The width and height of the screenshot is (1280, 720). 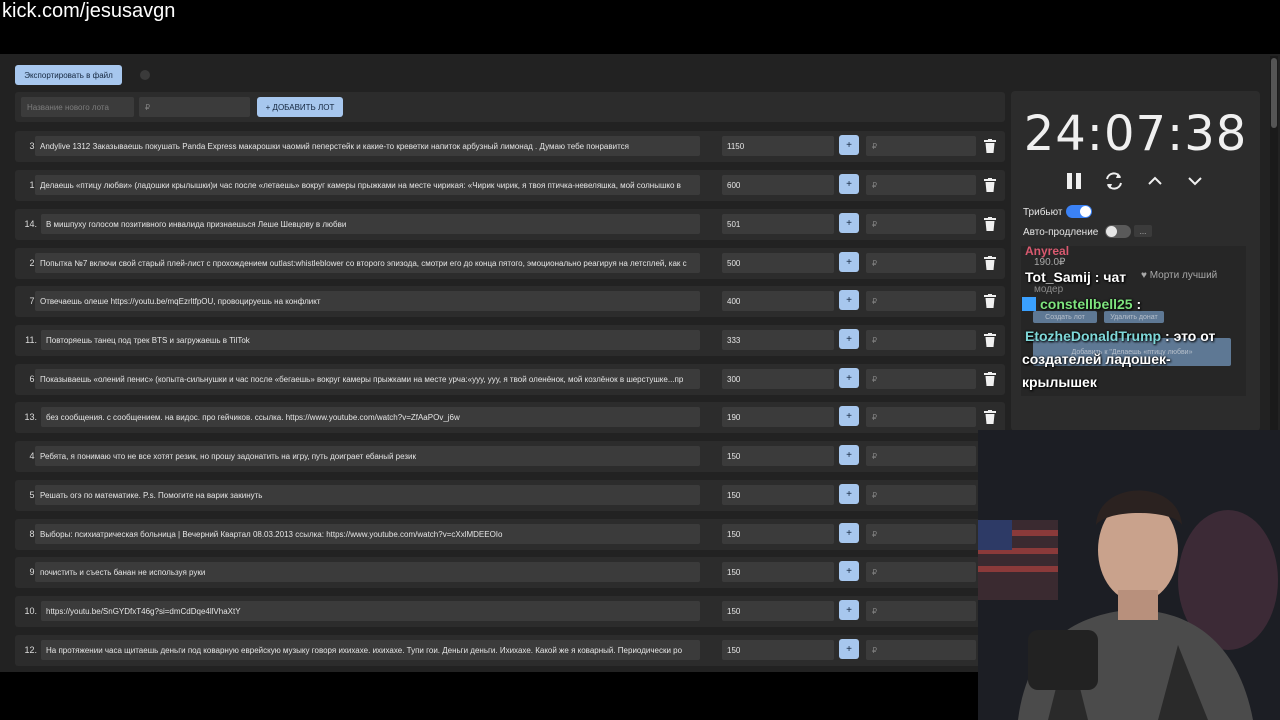 I want to click on new-lot-amount-input: ₽, so click(x=194, y=107).